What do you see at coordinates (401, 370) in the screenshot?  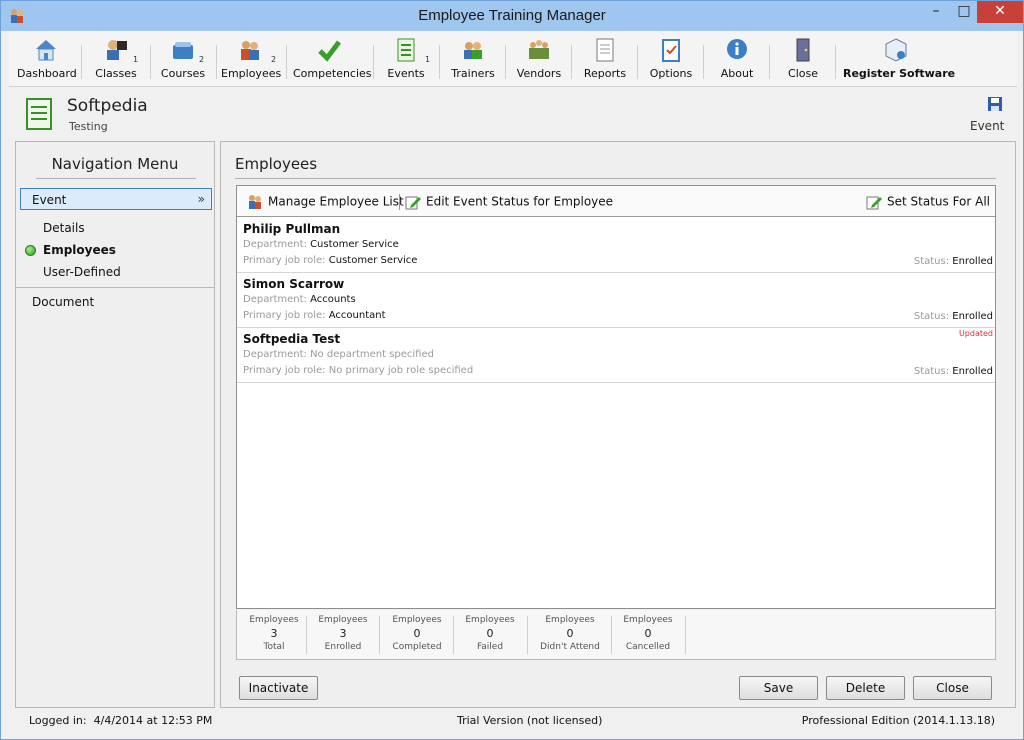 I see `job-role-value: No primary job role specified` at bounding box center [401, 370].